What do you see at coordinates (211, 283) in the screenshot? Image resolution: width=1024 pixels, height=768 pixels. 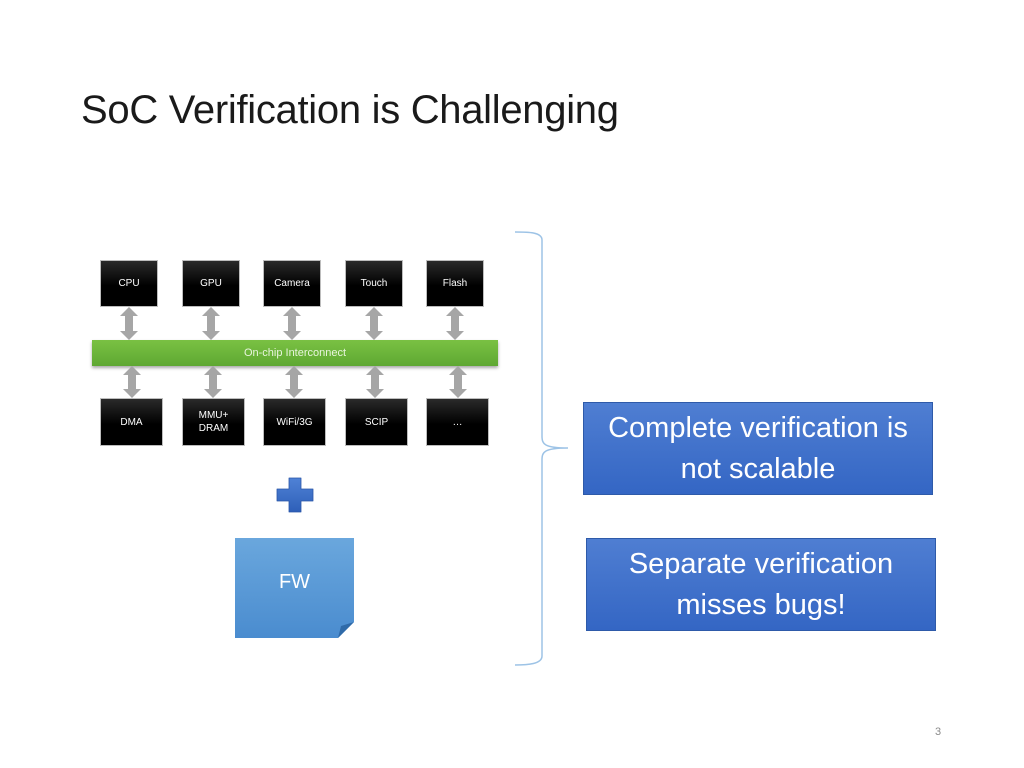 I see `component-gpu: GPU` at bounding box center [211, 283].